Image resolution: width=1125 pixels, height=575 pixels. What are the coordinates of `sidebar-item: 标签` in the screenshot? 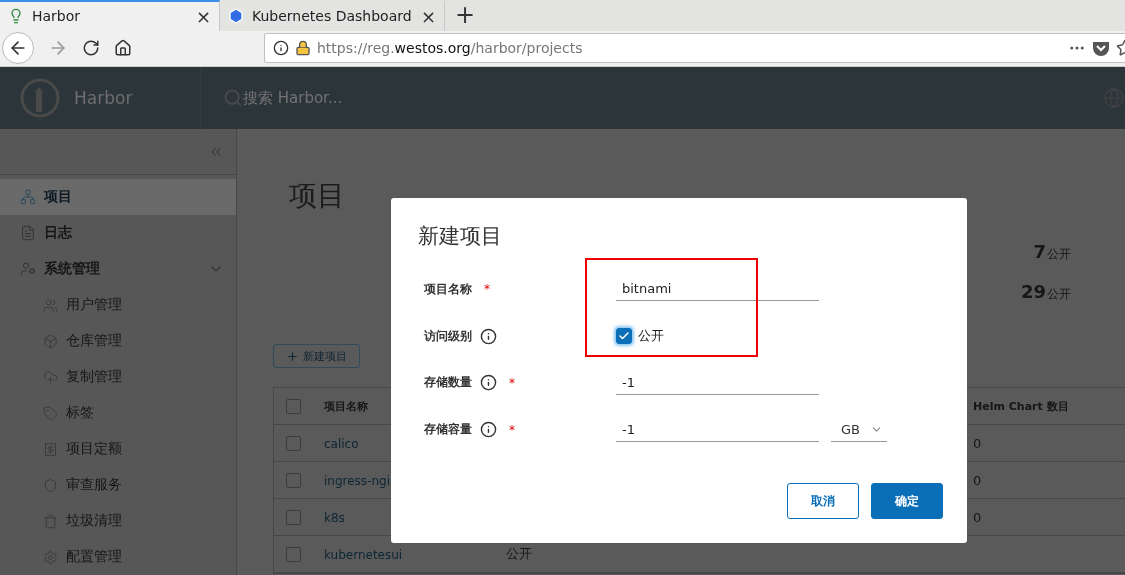 It's located at (118, 413).